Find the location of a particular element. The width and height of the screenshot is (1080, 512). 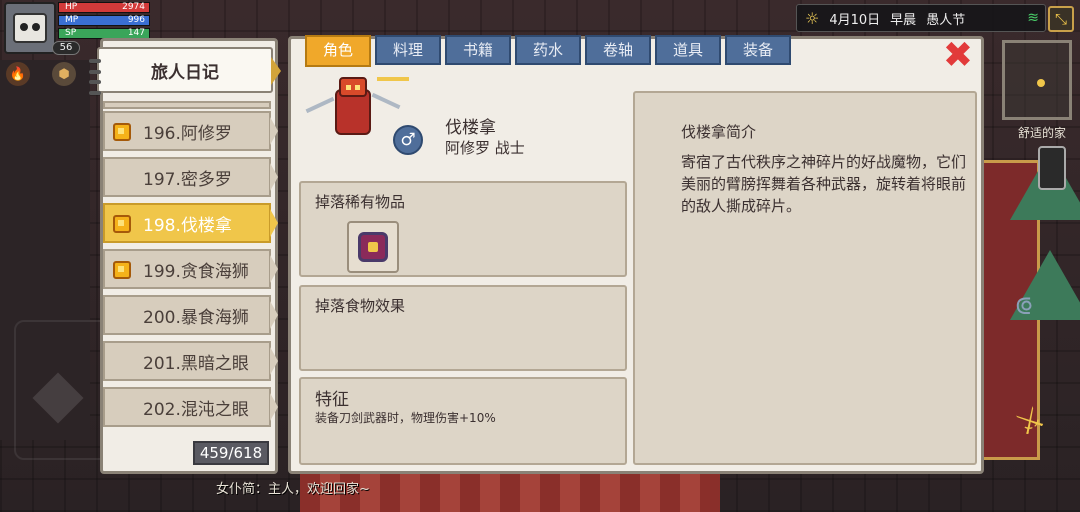

journal-entry: 198.伐楼拿 is located at coordinates (190, 223).